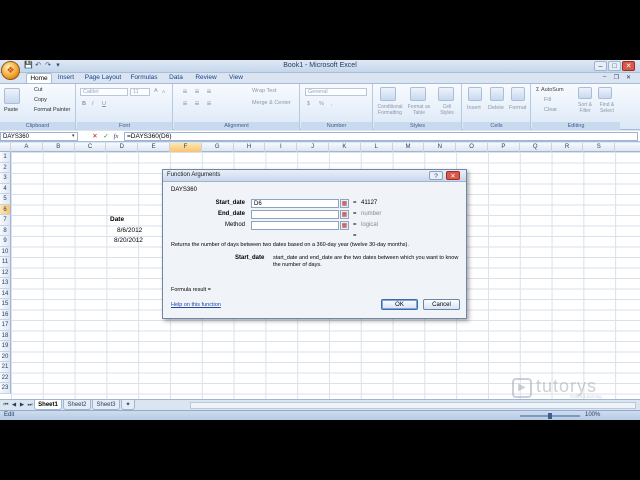 The width and height of the screenshot is (640, 480). I want to click on column-header: N, so click(440, 147).